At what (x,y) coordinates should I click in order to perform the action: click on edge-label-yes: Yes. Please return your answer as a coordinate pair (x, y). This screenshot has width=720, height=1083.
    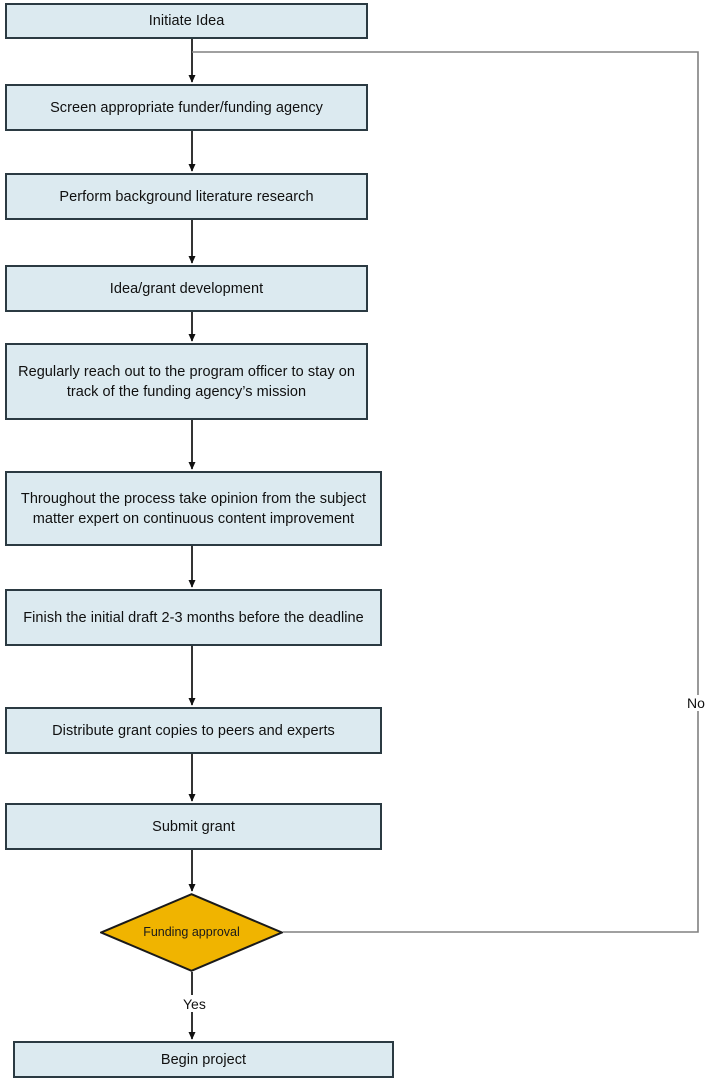
    Looking at the image, I should click on (194, 1004).